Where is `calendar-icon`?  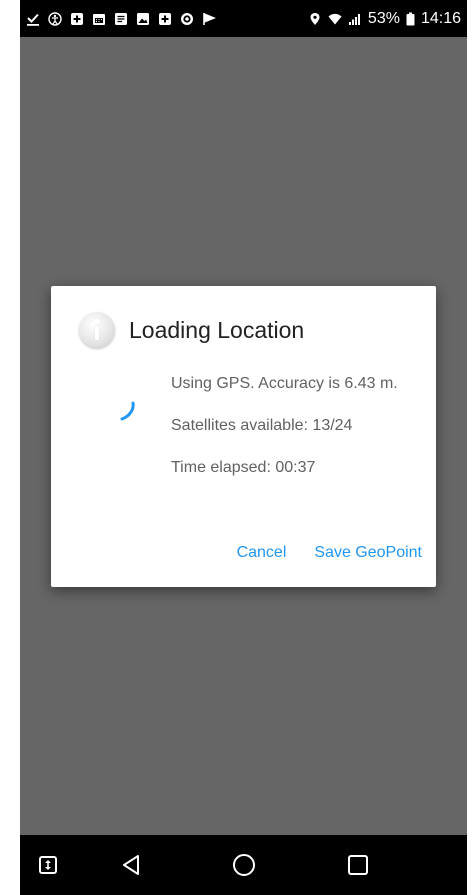
calendar-icon is located at coordinates (99, 19).